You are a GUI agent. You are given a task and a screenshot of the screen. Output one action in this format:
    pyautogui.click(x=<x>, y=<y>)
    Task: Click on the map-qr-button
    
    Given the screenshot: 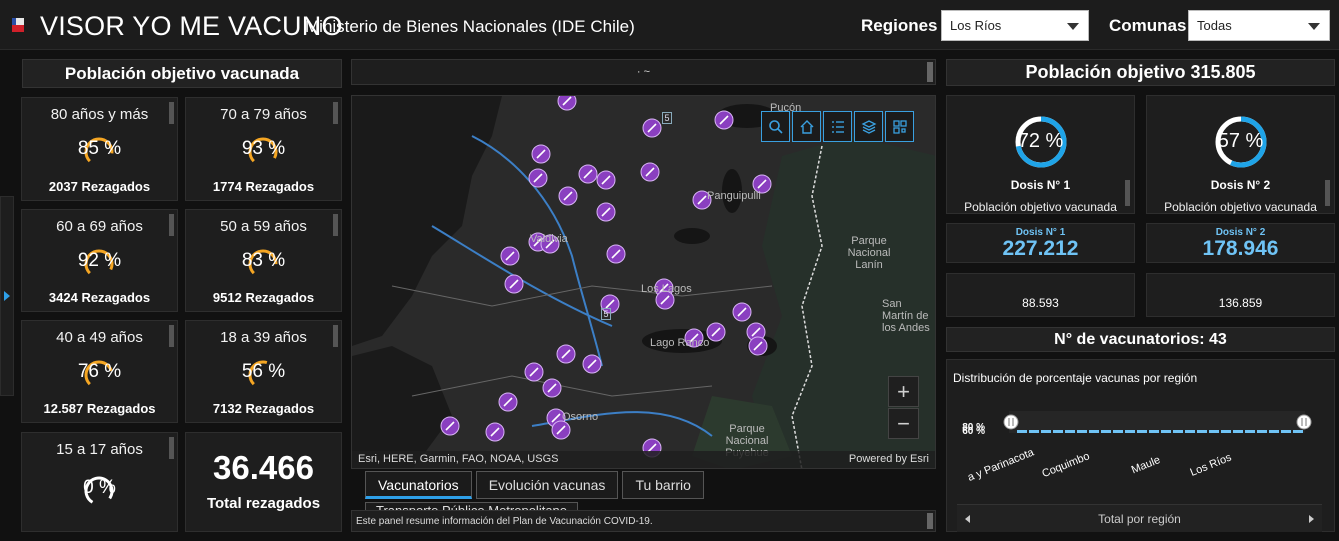 What is the action you would take?
    pyautogui.click(x=899, y=126)
    